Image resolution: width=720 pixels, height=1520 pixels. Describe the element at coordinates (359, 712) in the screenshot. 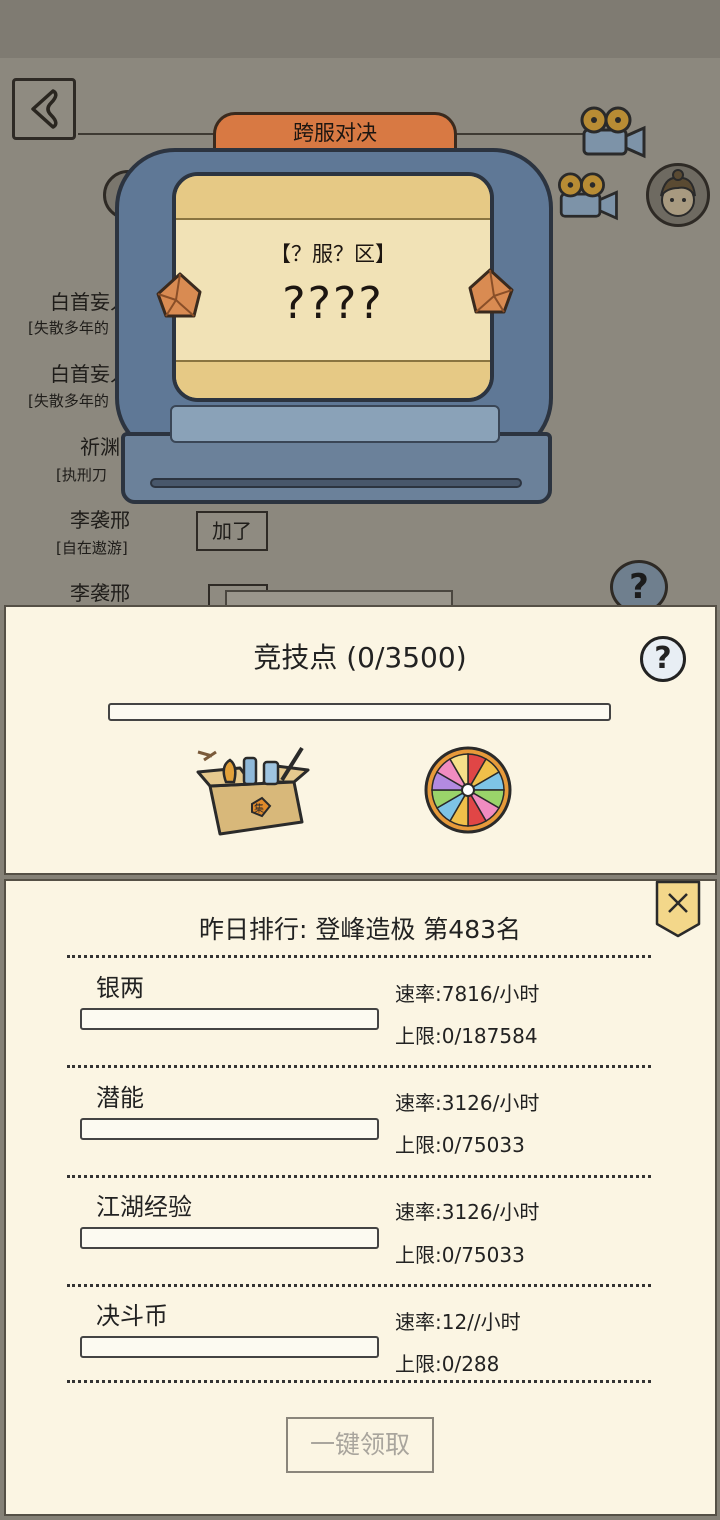

I see `arena-points-bar` at that location.